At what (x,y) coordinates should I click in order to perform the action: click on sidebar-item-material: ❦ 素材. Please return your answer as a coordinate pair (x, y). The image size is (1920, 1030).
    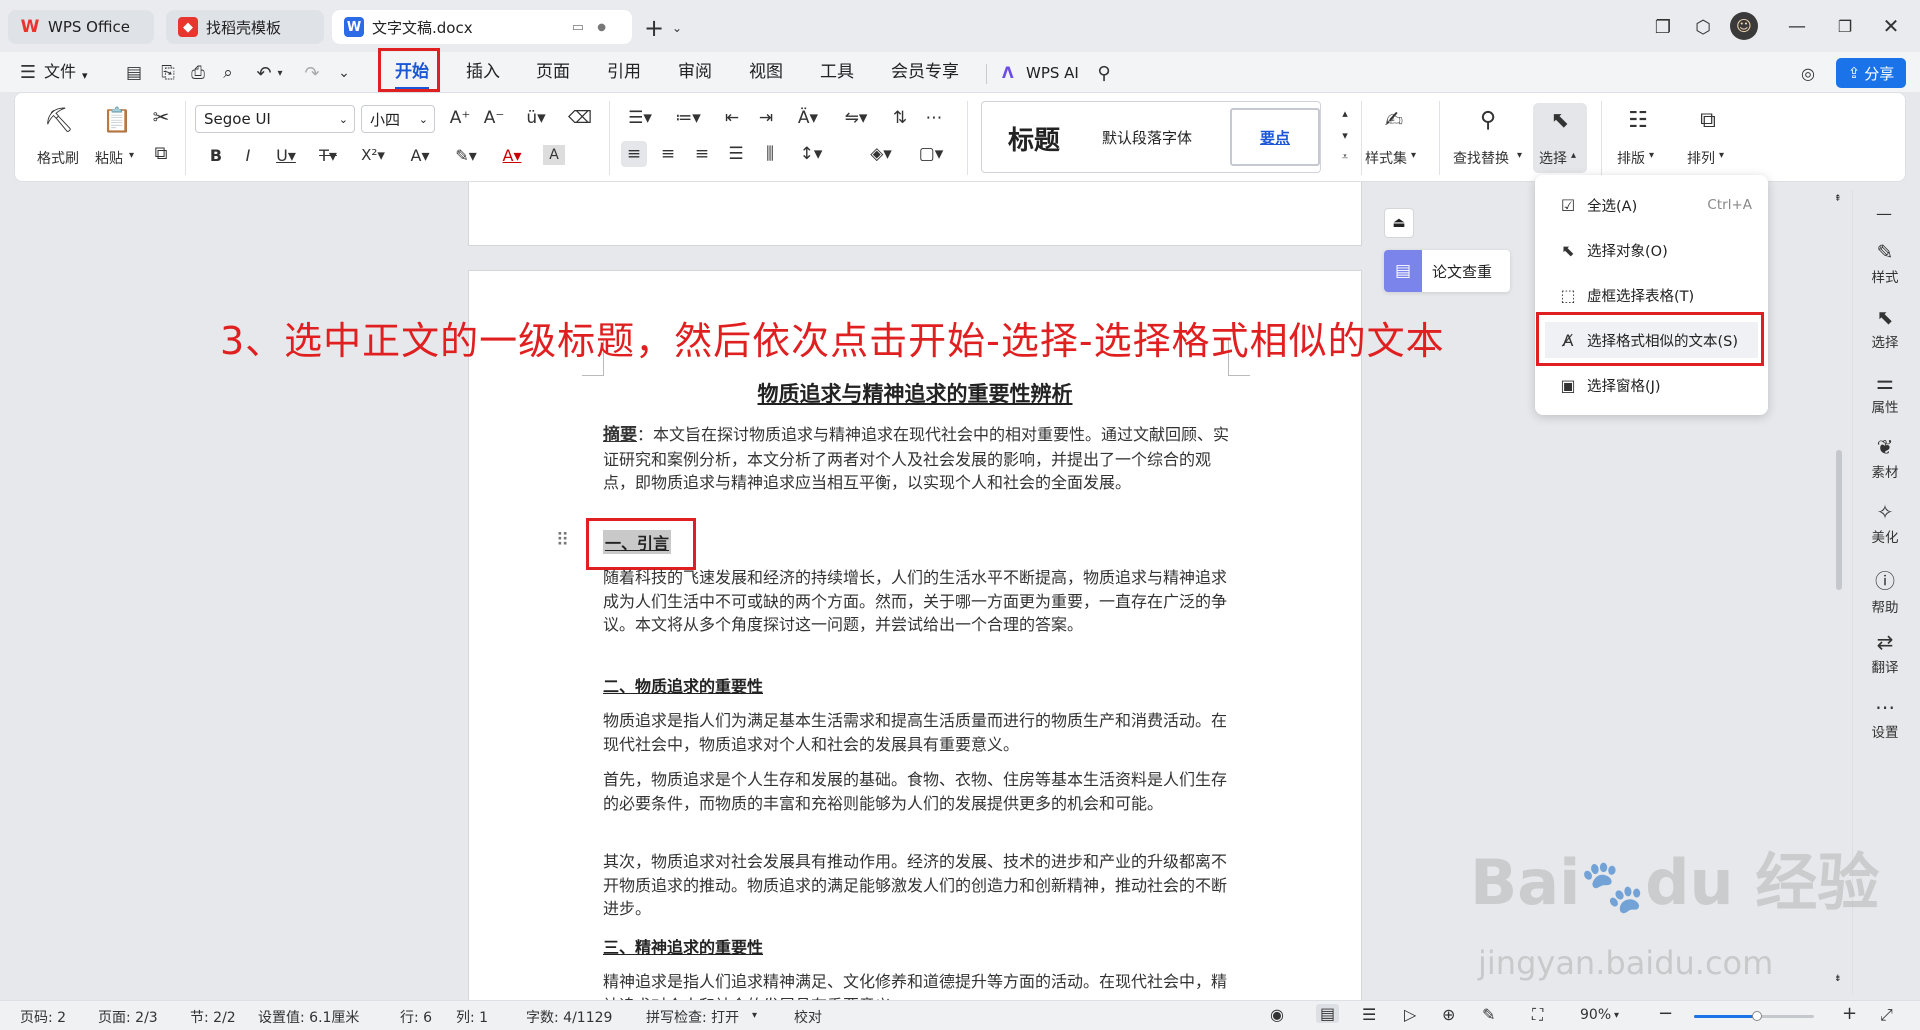
    Looking at the image, I should click on (1885, 458).